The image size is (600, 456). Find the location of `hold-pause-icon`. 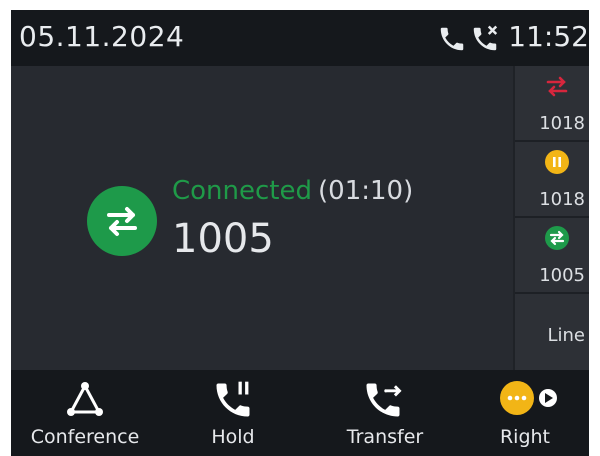

hold-pause-icon is located at coordinates (557, 162).